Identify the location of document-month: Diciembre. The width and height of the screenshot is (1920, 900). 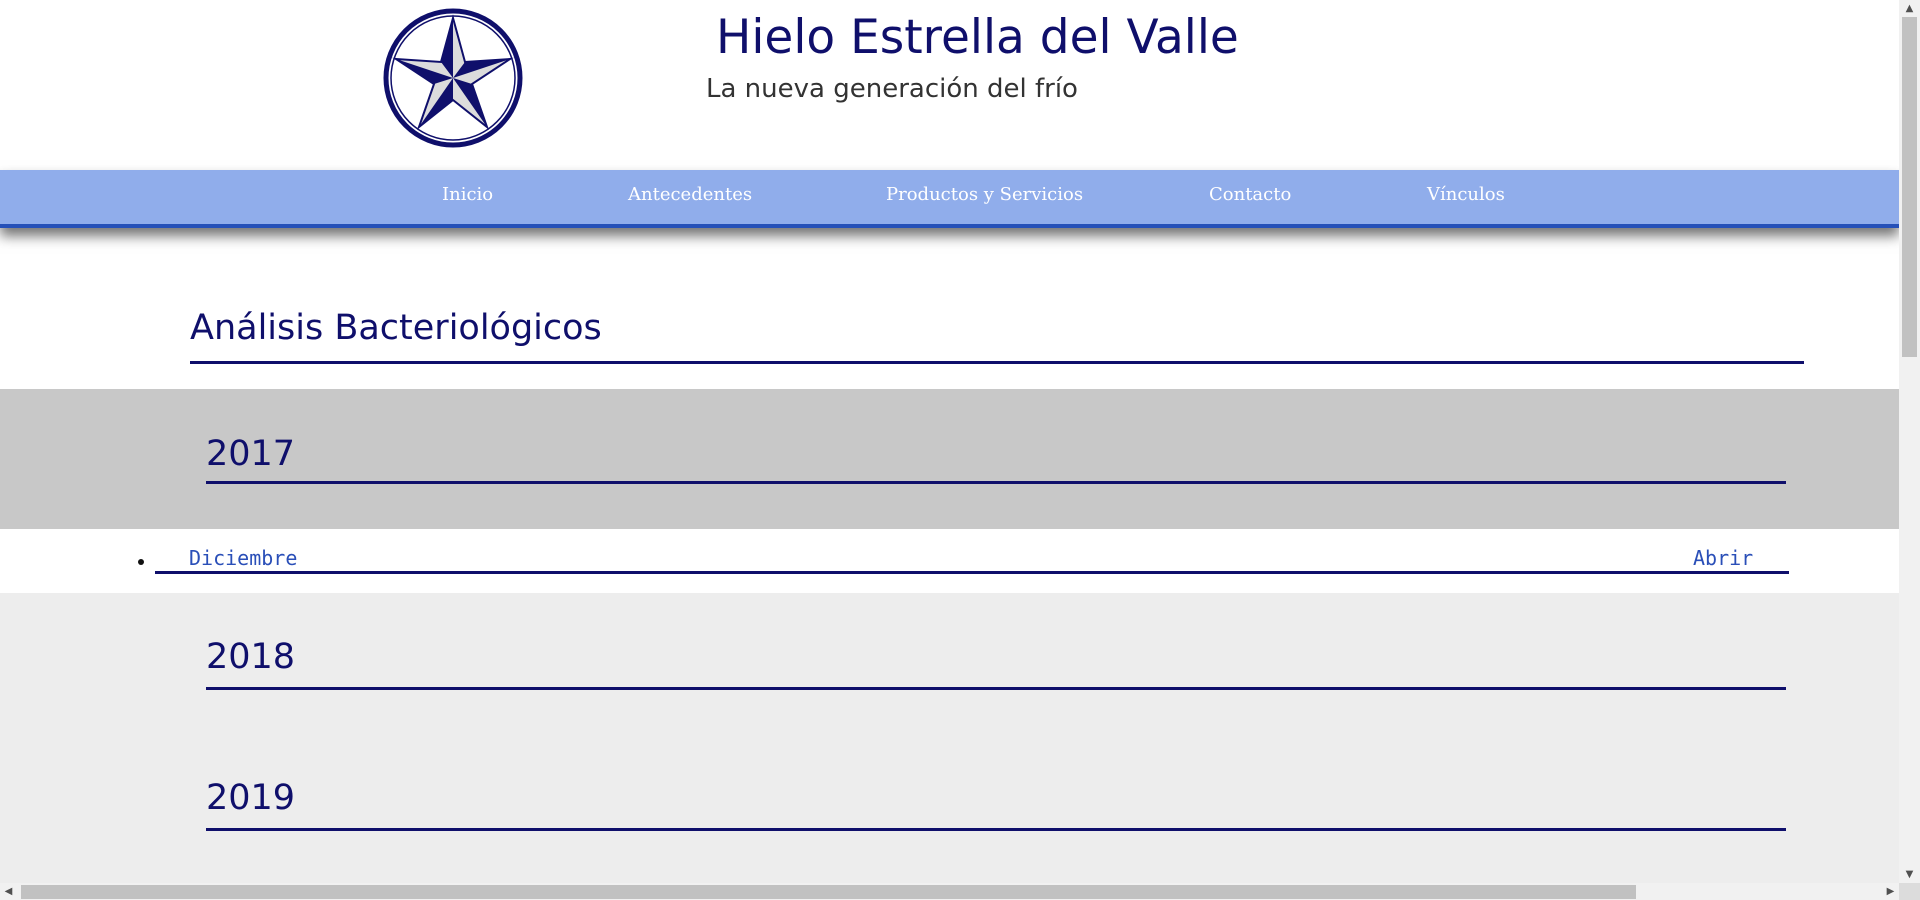
(243, 558).